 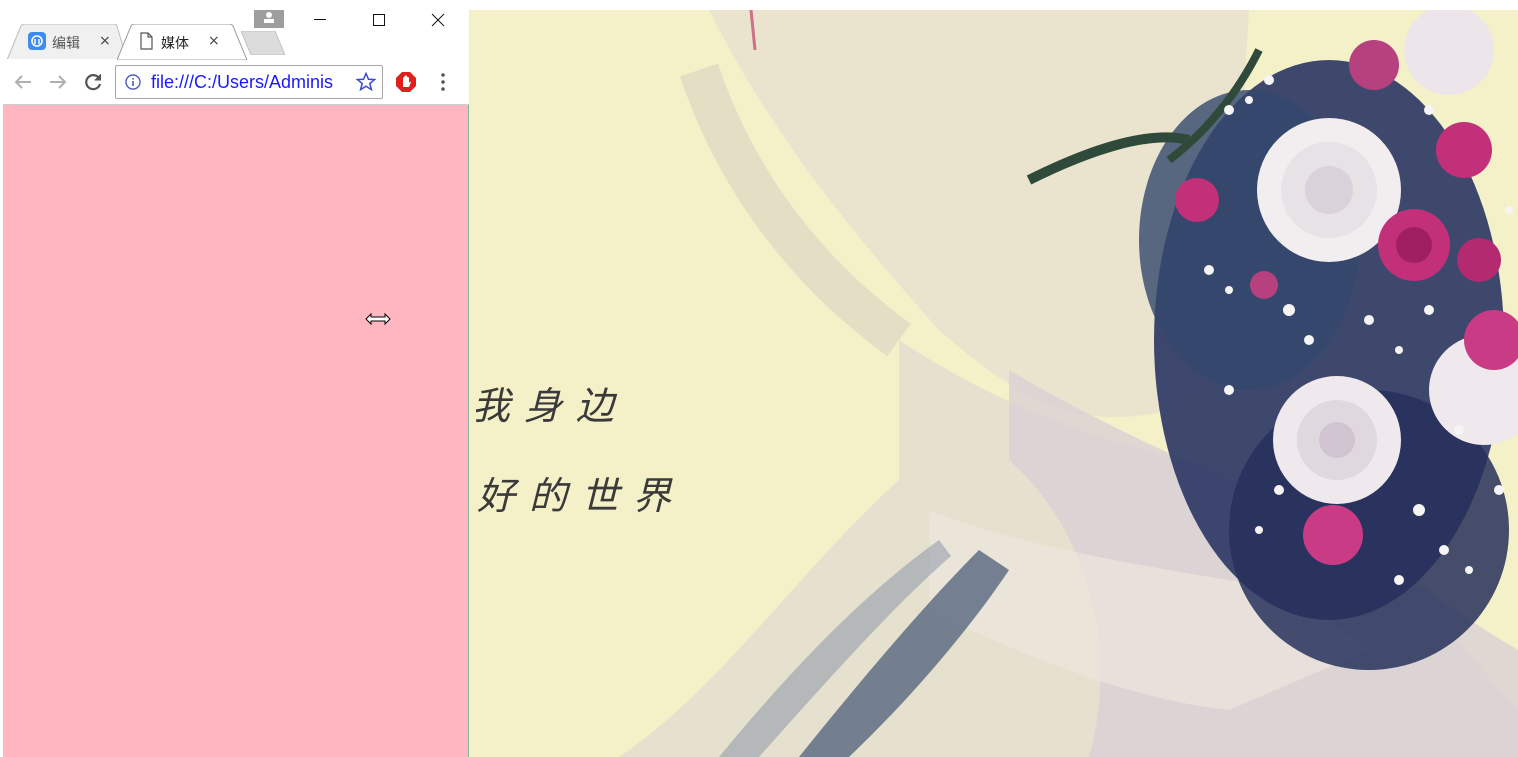 I want to click on caption-line-1: 我身边, so click(x=550, y=406).